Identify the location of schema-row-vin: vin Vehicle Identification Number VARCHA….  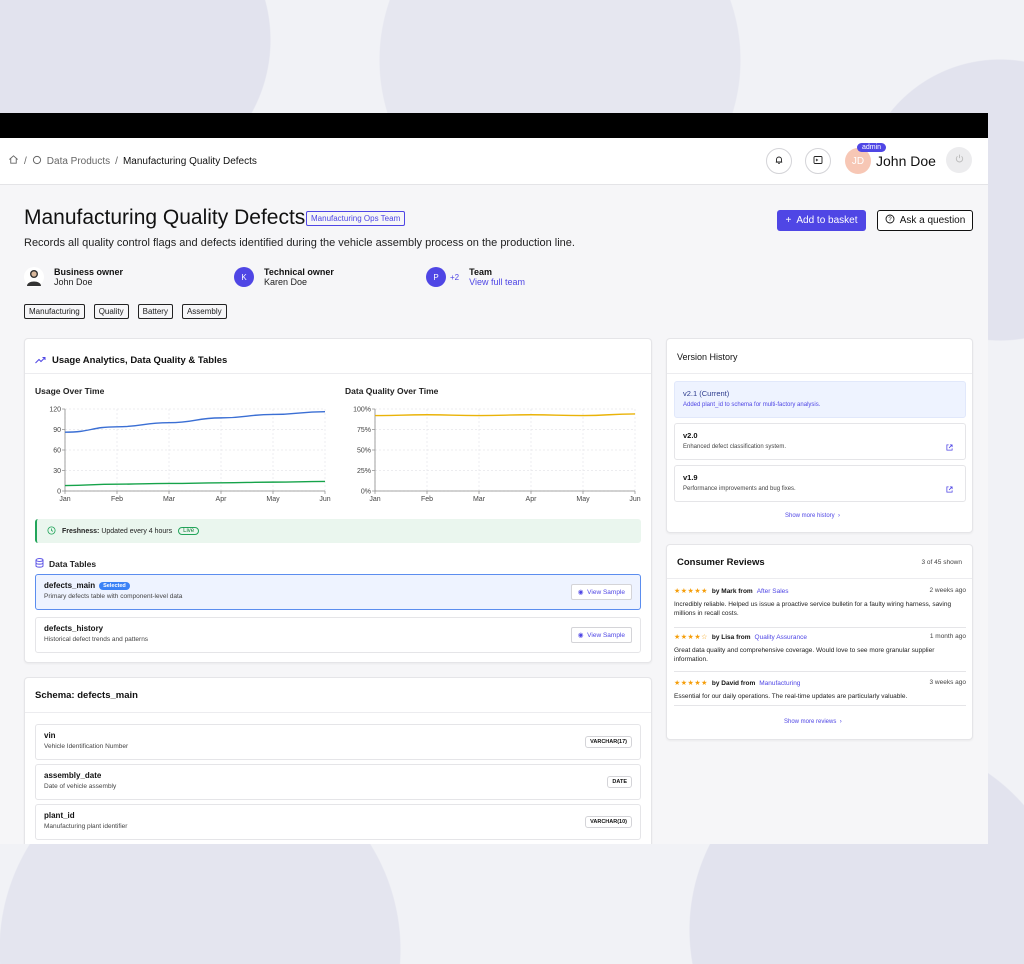
(338, 742).